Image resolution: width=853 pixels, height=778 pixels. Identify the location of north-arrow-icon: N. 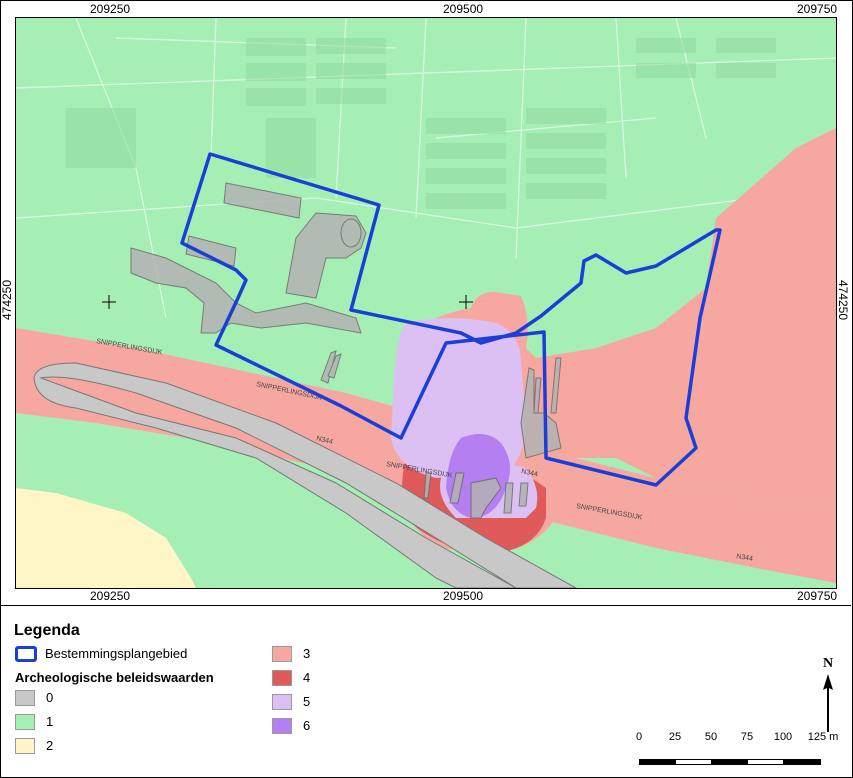
(828, 694).